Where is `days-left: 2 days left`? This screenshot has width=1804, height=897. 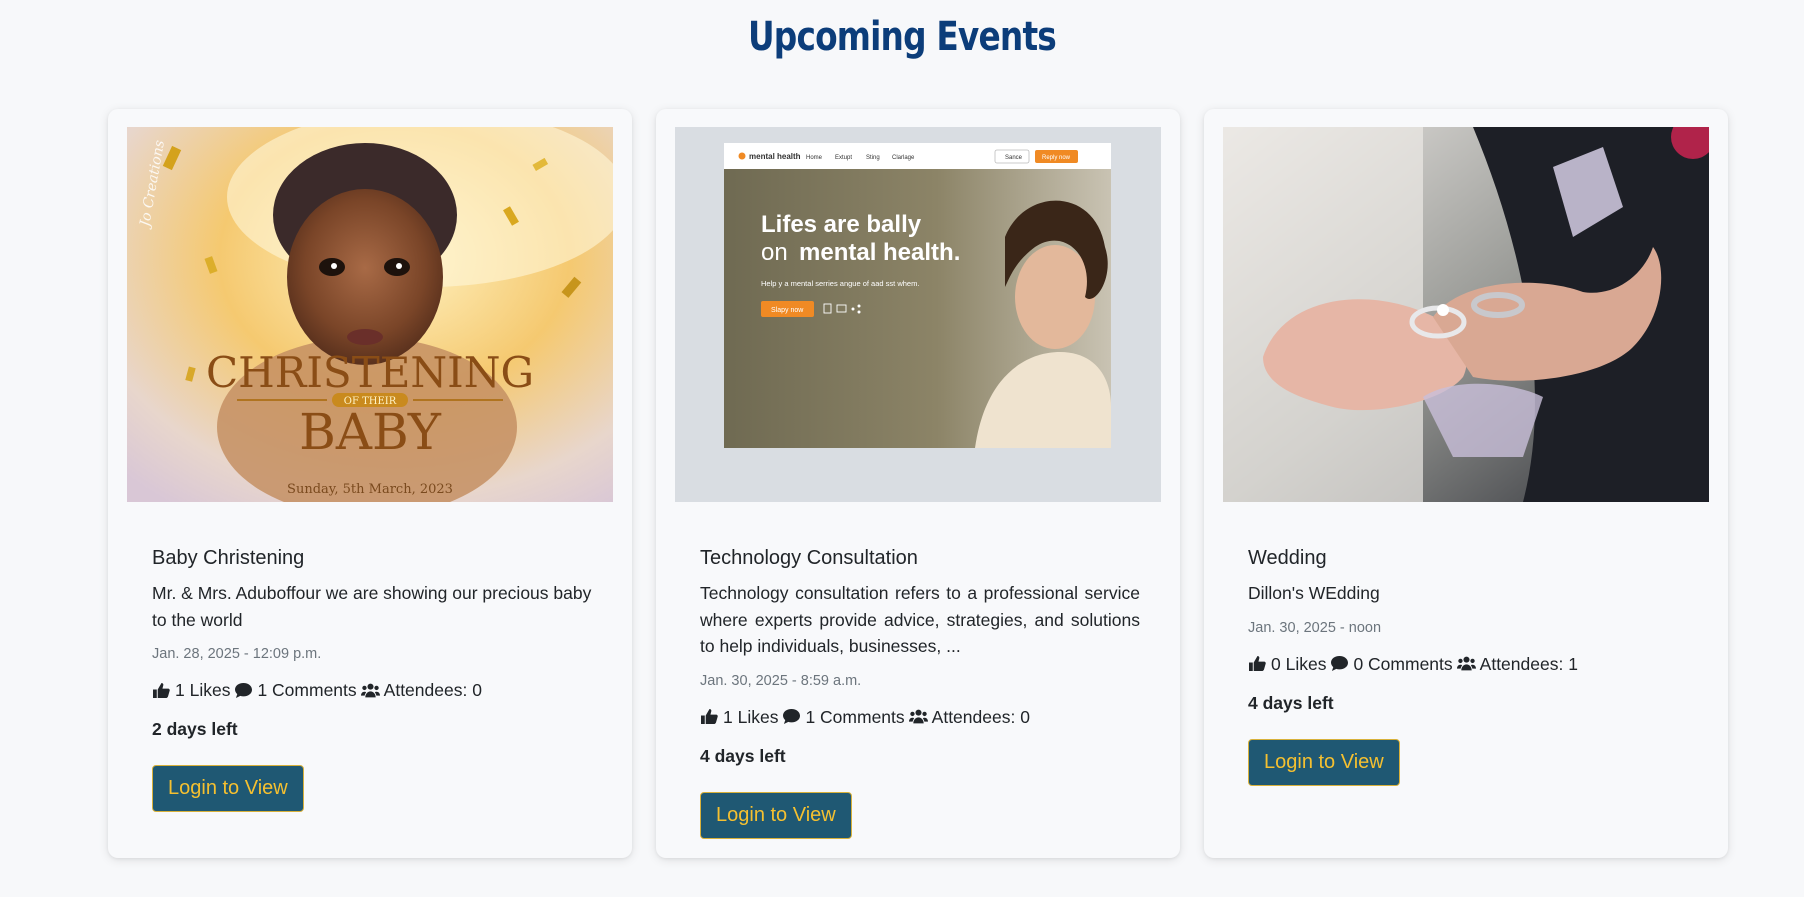
days-left: 2 days left is located at coordinates (195, 729).